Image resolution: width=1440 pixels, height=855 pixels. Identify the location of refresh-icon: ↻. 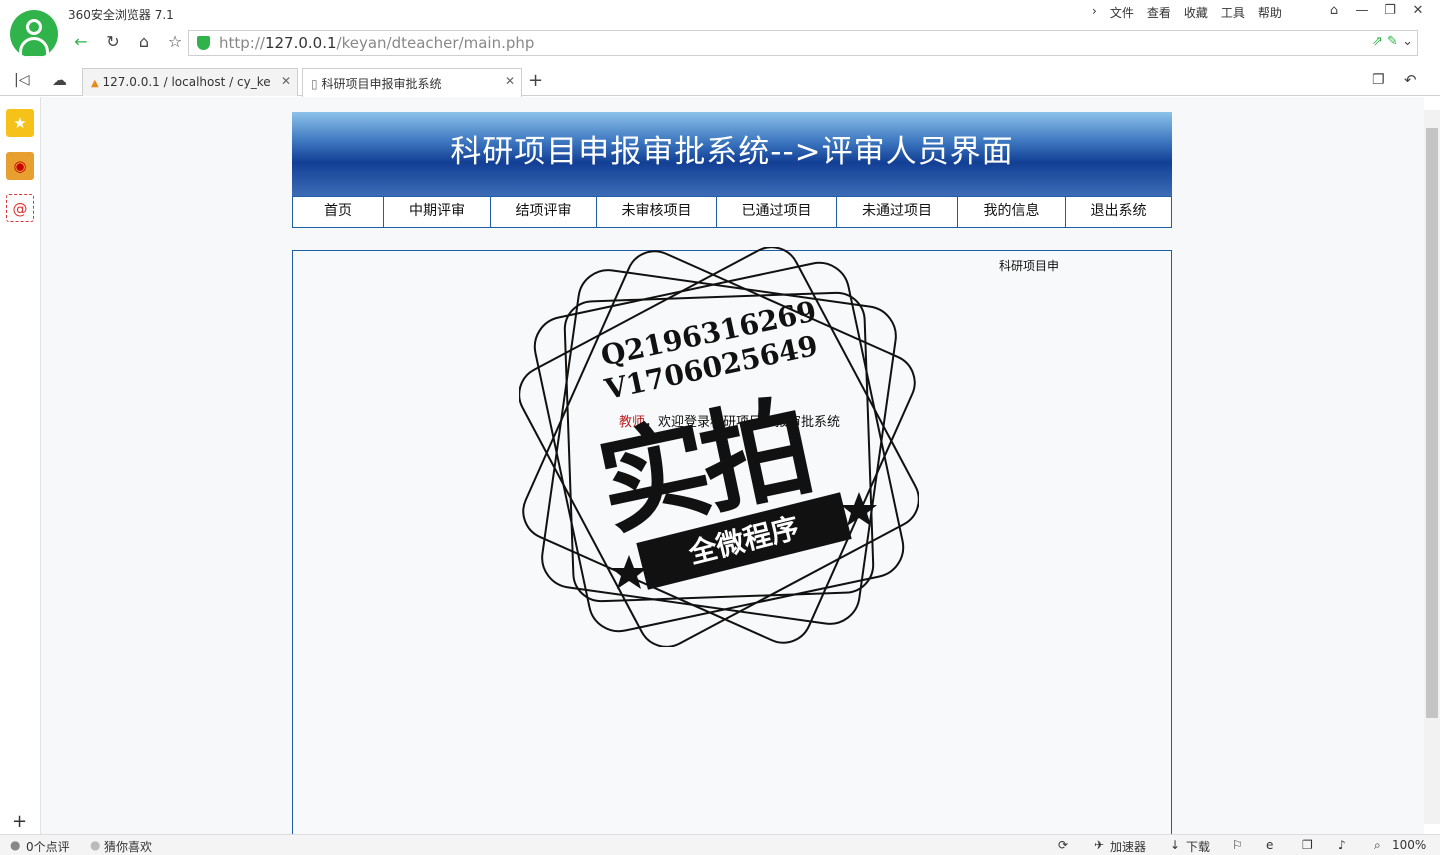
(113, 41).